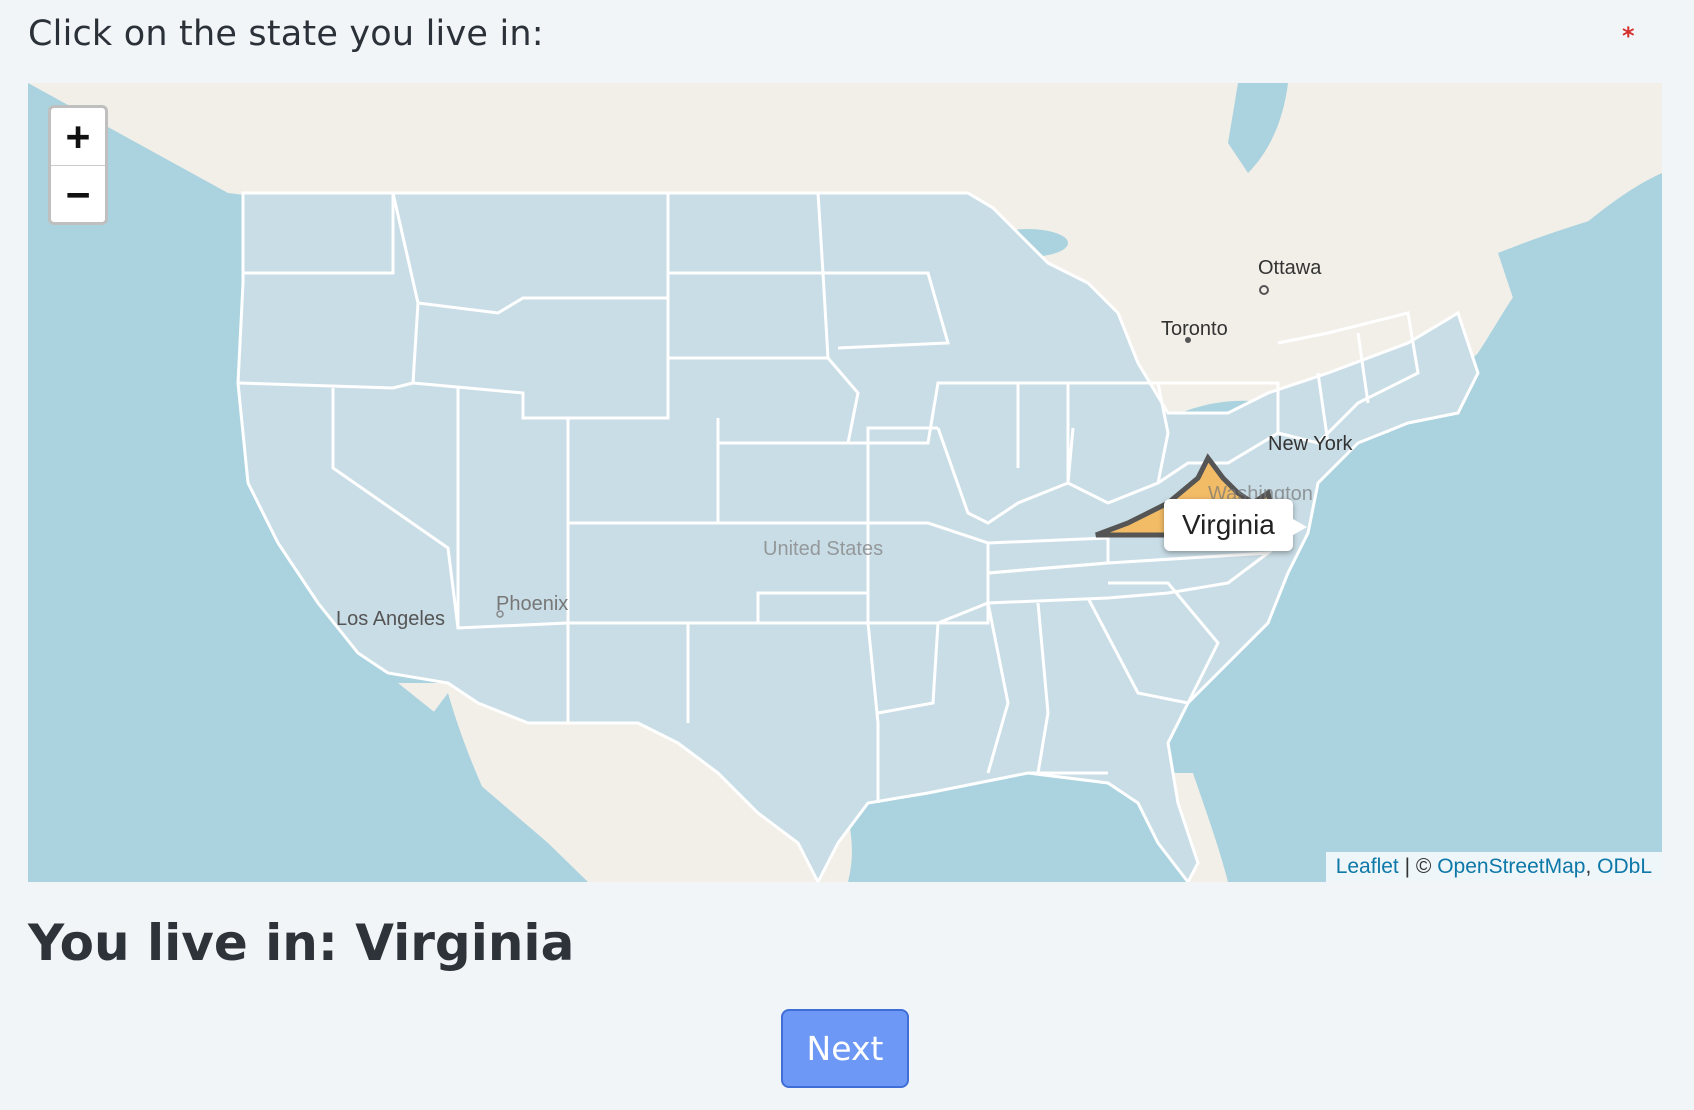 The width and height of the screenshot is (1694, 1110). Describe the element at coordinates (532, 604) in the screenshot. I see `city-label-phoenix: Phoenix` at that location.